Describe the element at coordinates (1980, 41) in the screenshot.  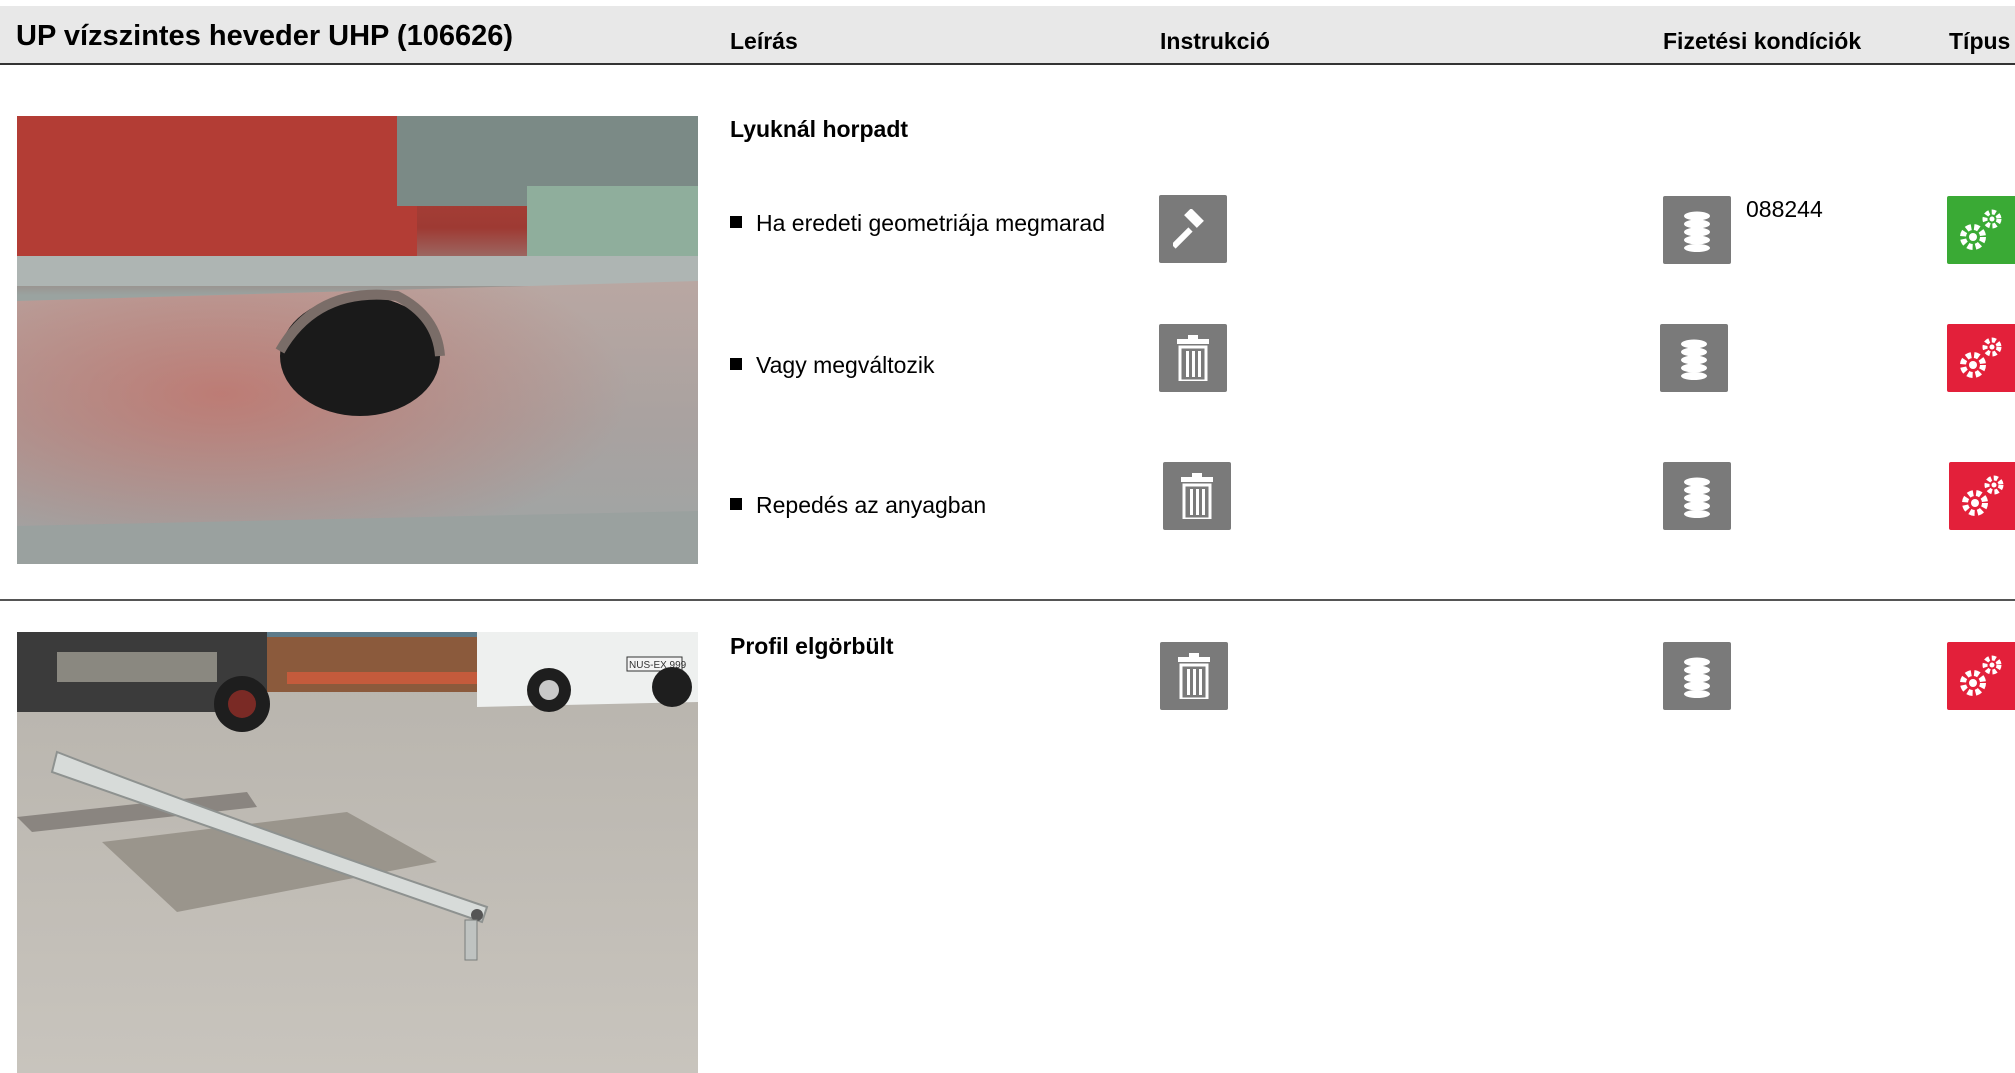
I see `column-header-type: Típus` at that location.